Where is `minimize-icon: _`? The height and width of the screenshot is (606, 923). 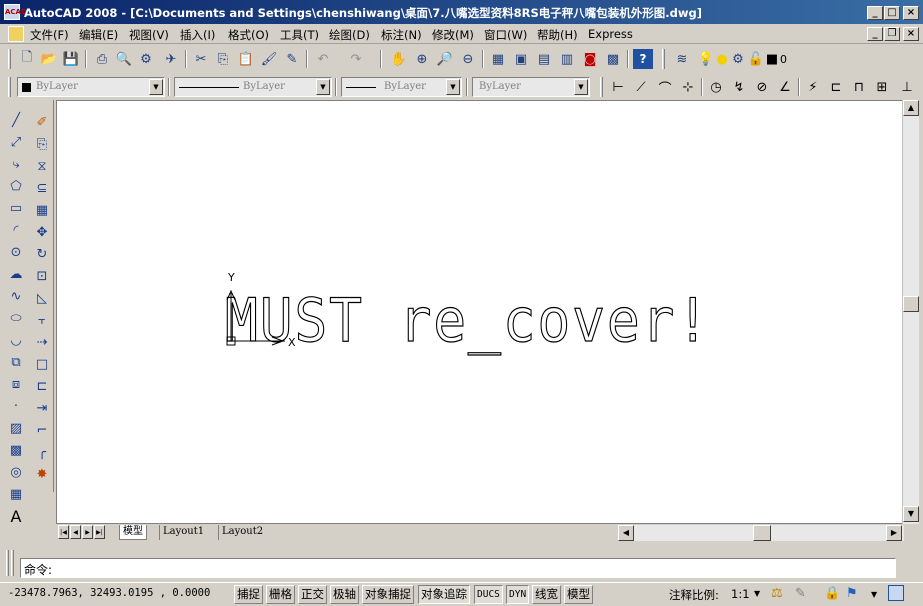 minimize-icon: _ is located at coordinates (875, 13).